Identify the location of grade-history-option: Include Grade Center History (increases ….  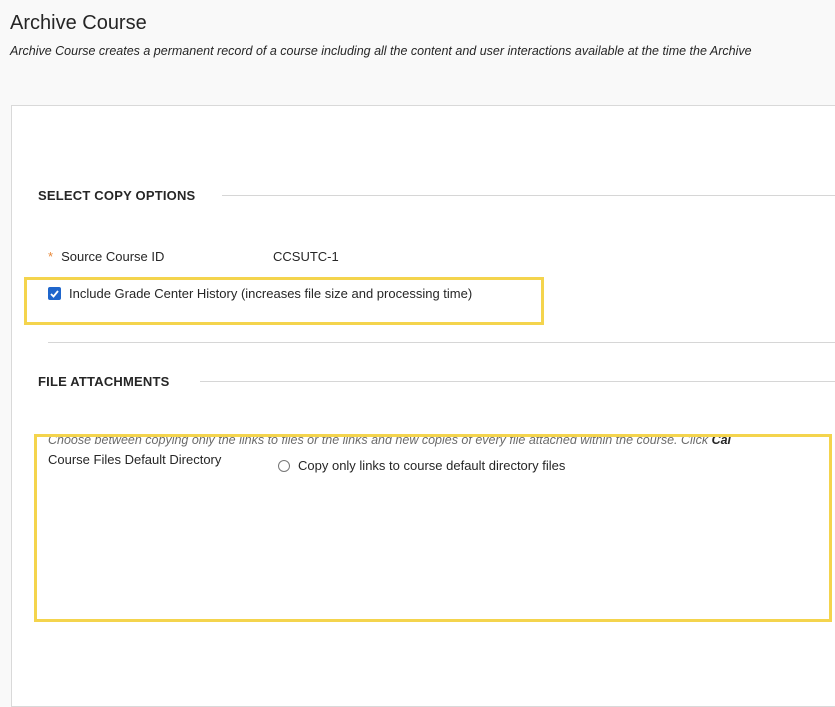
(260, 293).